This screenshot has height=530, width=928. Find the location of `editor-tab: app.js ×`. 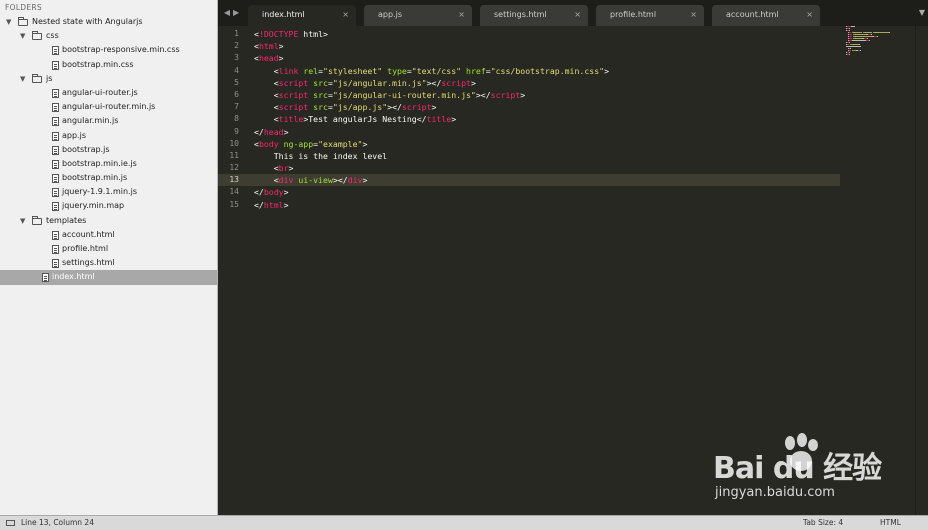

editor-tab: app.js × is located at coordinates (418, 15).